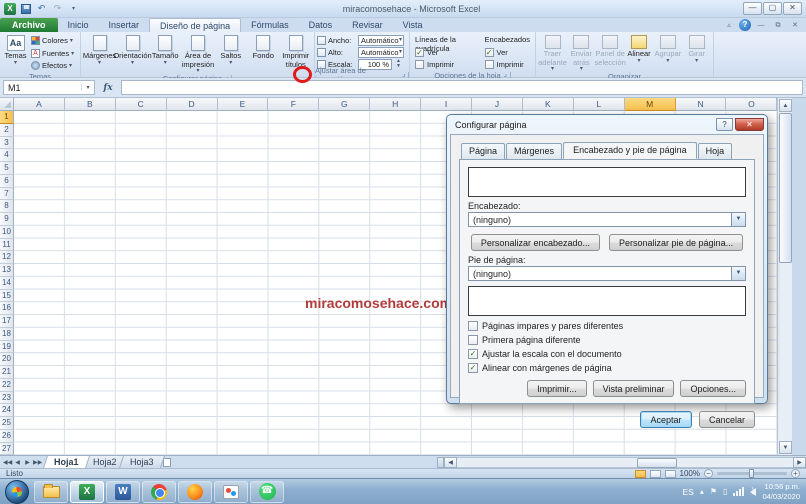 Image resolution: width=806 pixels, height=504 pixels. I want to click on ribbon-tab-formulas: Fórmulas, so click(270, 25).